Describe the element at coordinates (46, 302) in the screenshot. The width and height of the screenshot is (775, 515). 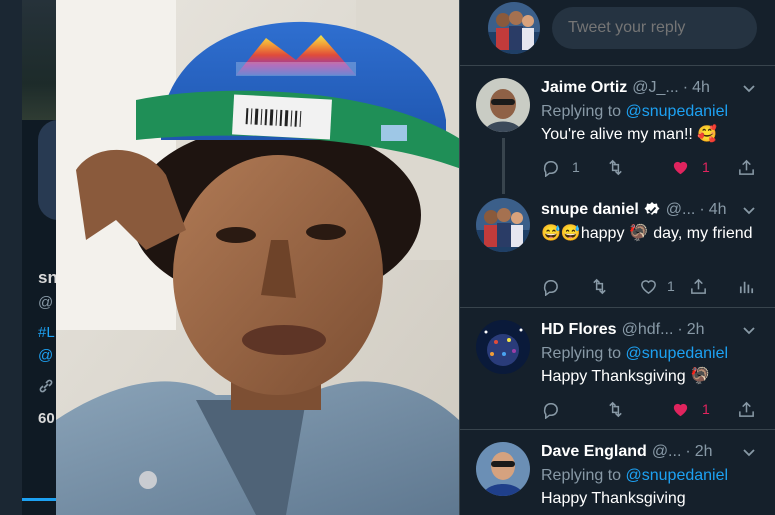
I see `profile-handle-partial: @` at that location.